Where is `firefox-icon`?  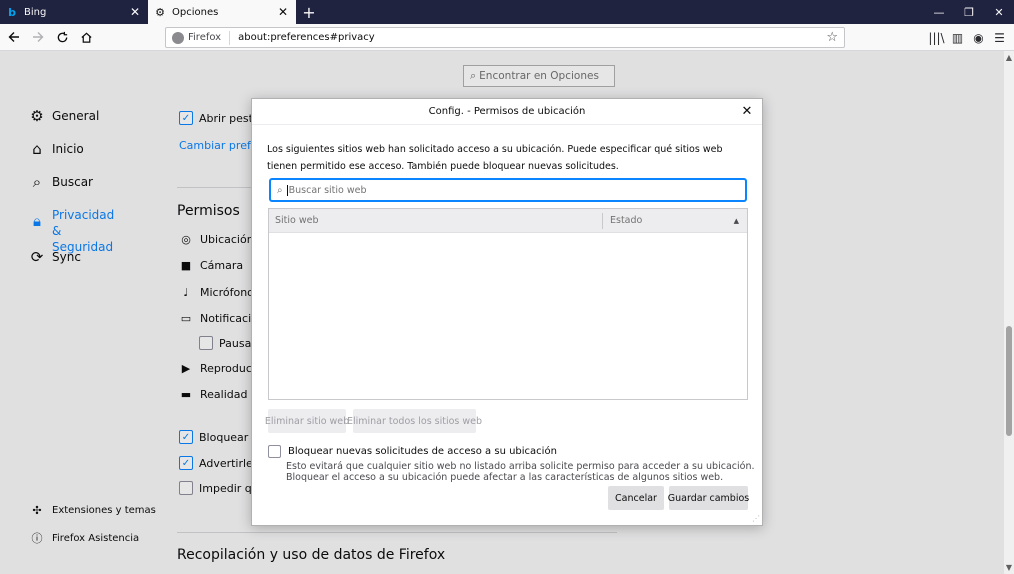
firefox-icon is located at coordinates (178, 37).